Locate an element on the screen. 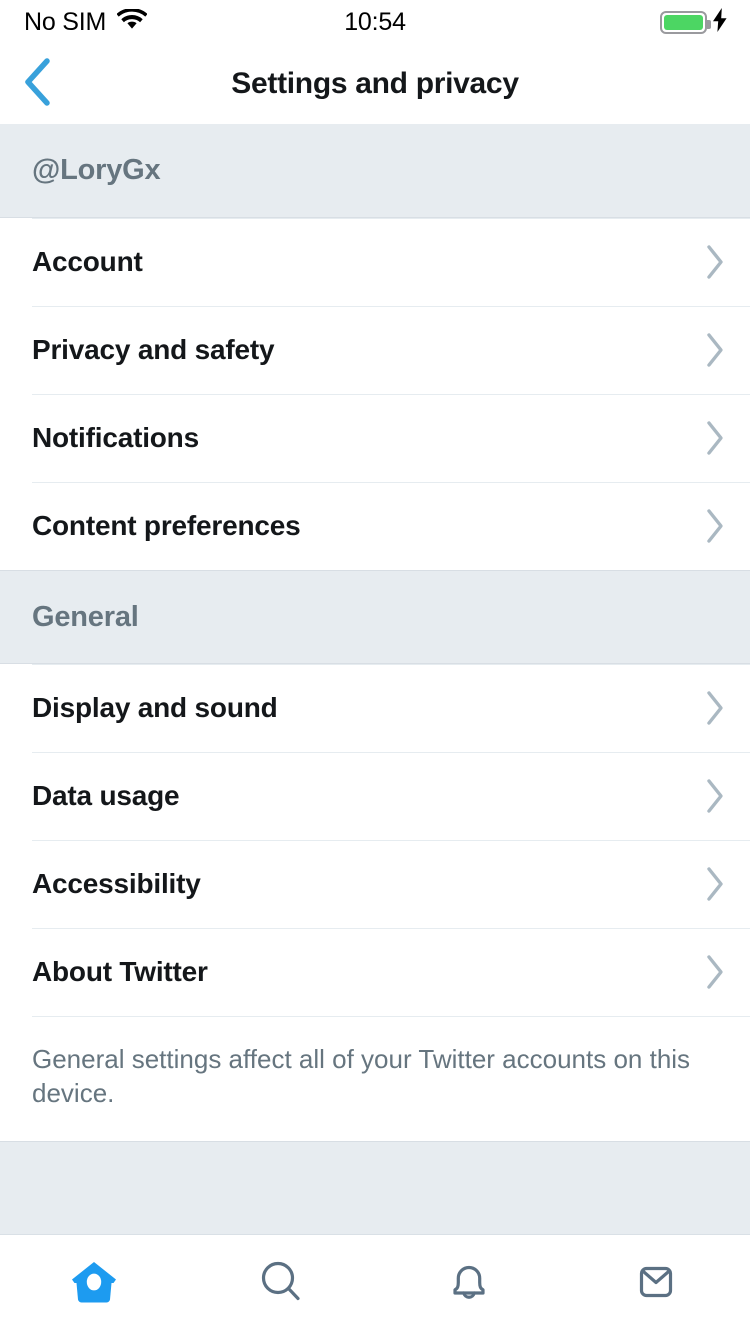  carrier-label: No SIM is located at coordinates (65, 21).